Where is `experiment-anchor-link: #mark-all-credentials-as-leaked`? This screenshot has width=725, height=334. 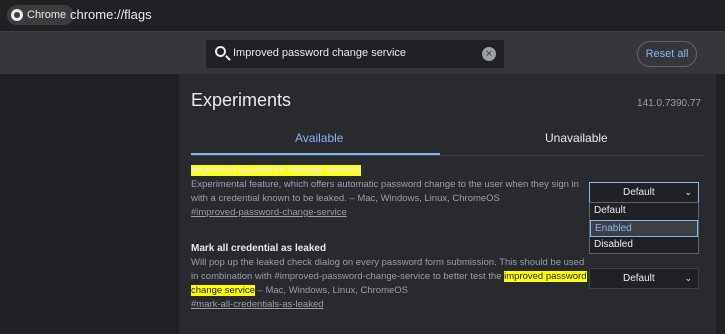
experiment-anchor-link: #mark-all-credentials-as-leaked is located at coordinates (391, 305).